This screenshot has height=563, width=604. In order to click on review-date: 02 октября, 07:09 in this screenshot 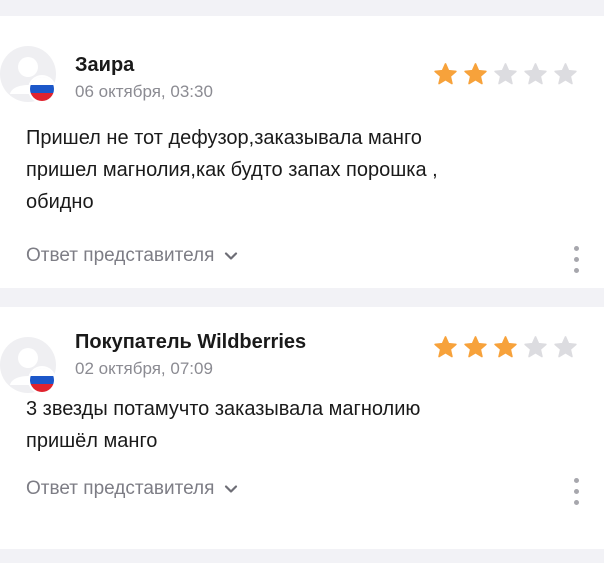, I will do `click(144, 368)`.